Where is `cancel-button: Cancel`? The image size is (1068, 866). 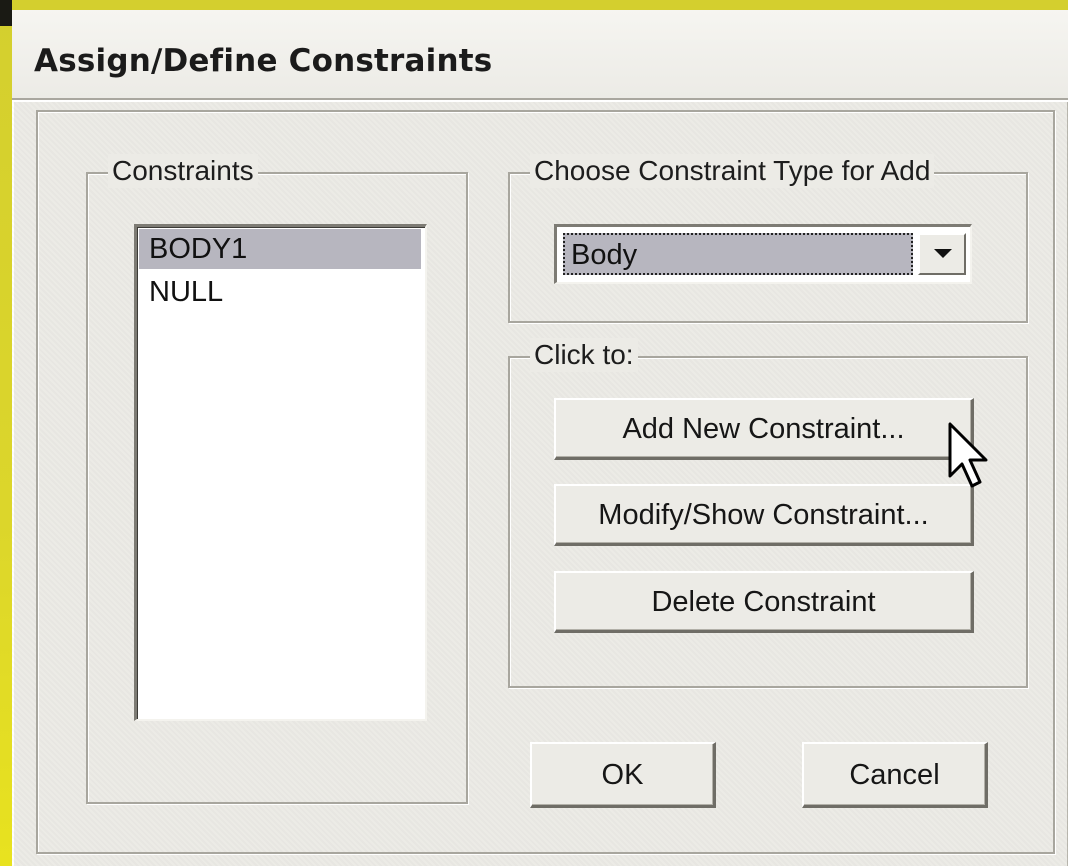
cancel-button: Cancel is located at coordinates (895, 775).